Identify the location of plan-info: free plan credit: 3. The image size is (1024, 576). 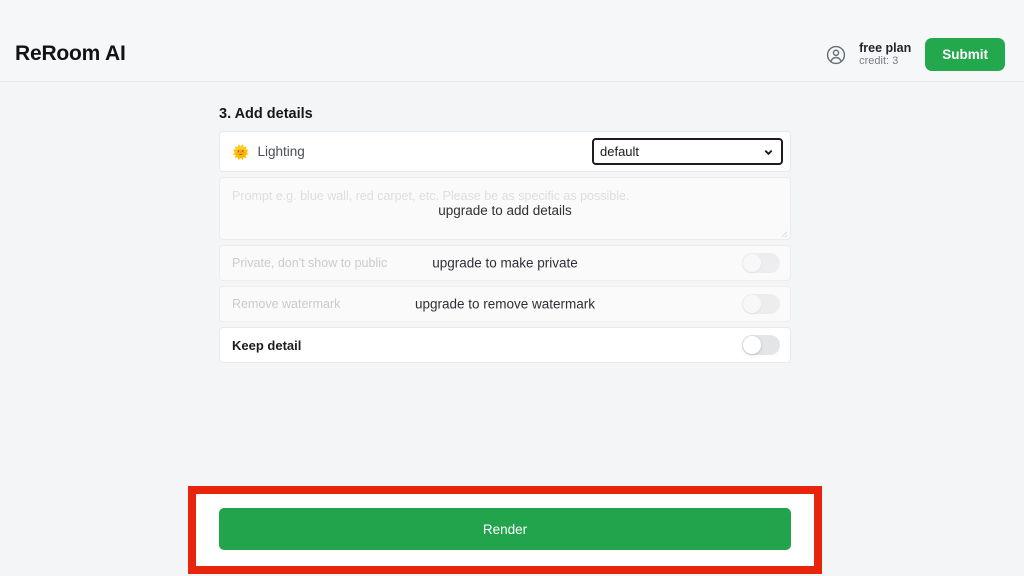
(885, 54).